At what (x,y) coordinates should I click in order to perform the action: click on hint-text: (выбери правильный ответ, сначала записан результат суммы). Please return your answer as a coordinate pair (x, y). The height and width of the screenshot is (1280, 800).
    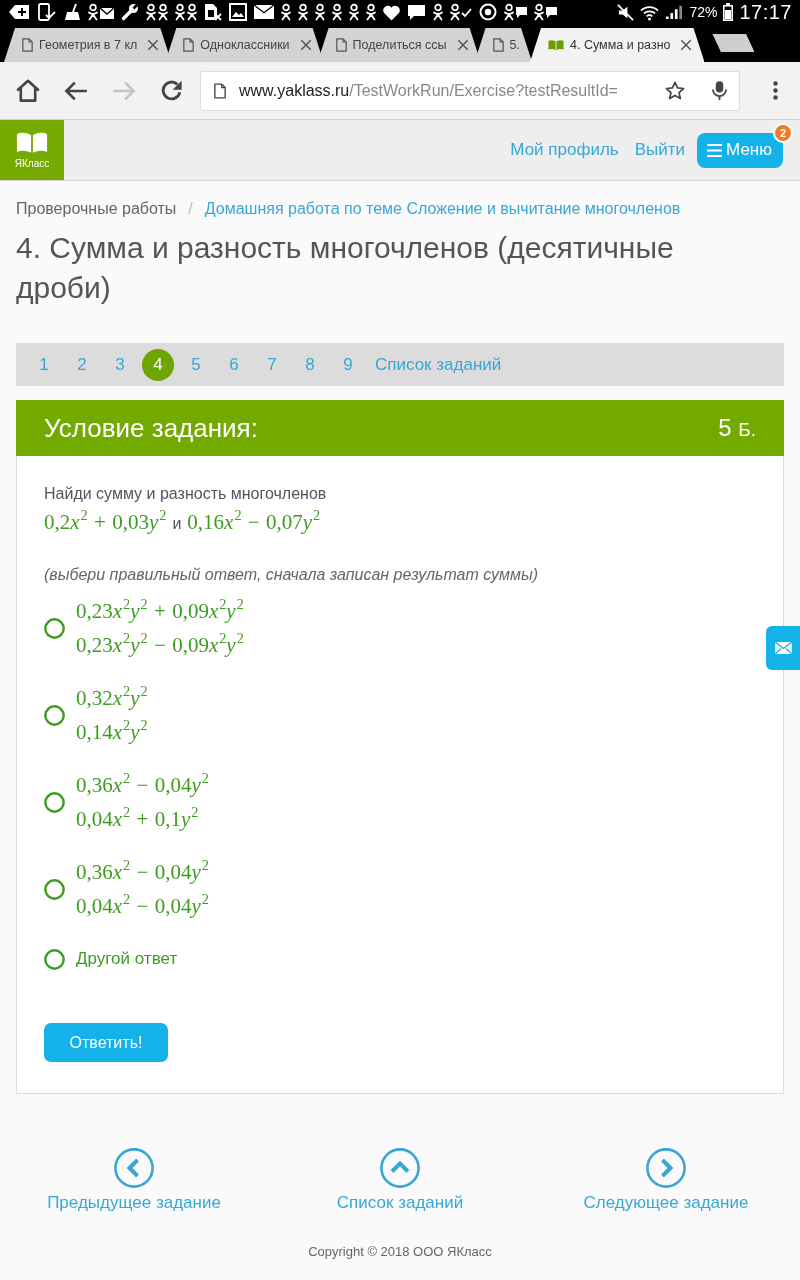
    Looking at the image, I should click on (292, 575).